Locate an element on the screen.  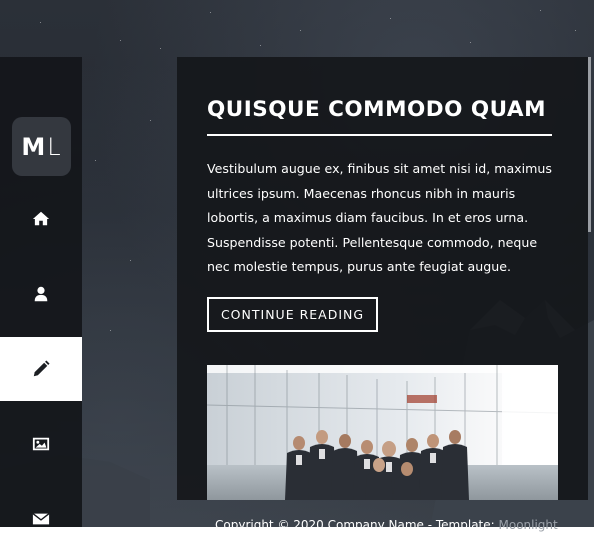
logo: ML is located at coordinates (41, 146).